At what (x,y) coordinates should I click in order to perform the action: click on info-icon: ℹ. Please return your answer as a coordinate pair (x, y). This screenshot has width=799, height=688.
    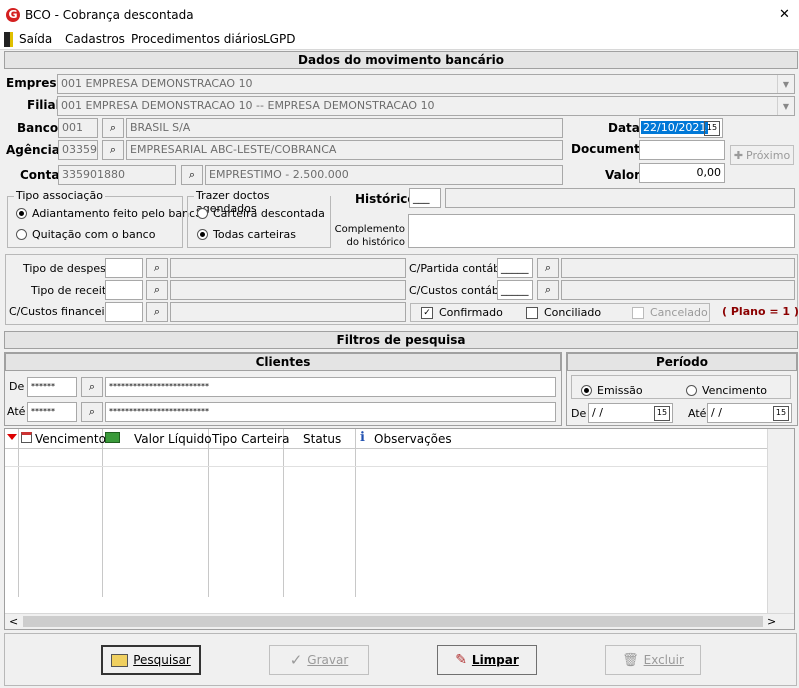
    Looking at the image, I should click on (362, 437).